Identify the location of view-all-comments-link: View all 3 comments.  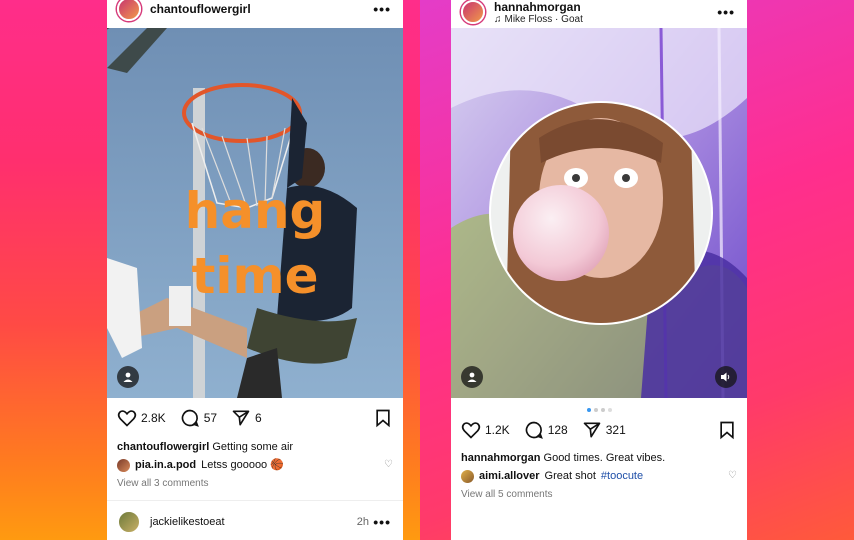
(163, 483).